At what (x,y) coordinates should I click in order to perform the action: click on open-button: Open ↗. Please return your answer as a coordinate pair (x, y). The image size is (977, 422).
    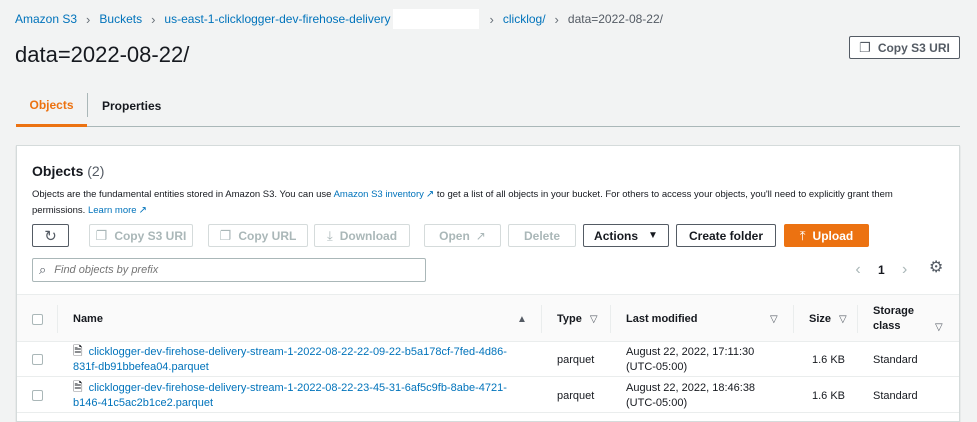
    Looking at the image, I should click on (462, 235).